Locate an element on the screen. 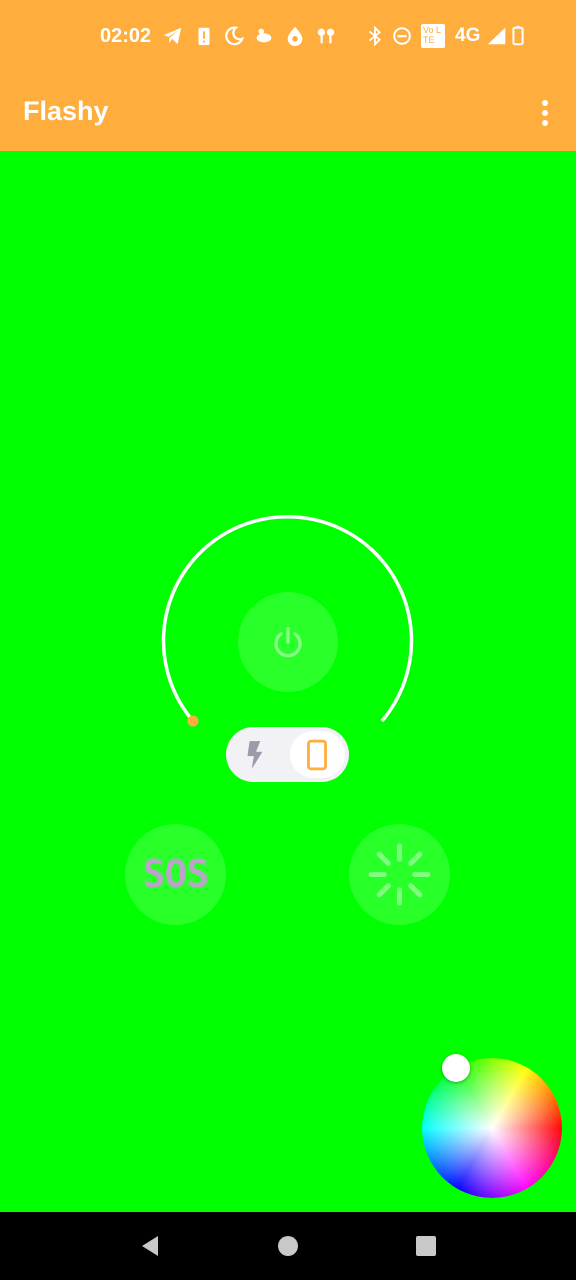  dnd-icon is located at coordinates (402, 36).